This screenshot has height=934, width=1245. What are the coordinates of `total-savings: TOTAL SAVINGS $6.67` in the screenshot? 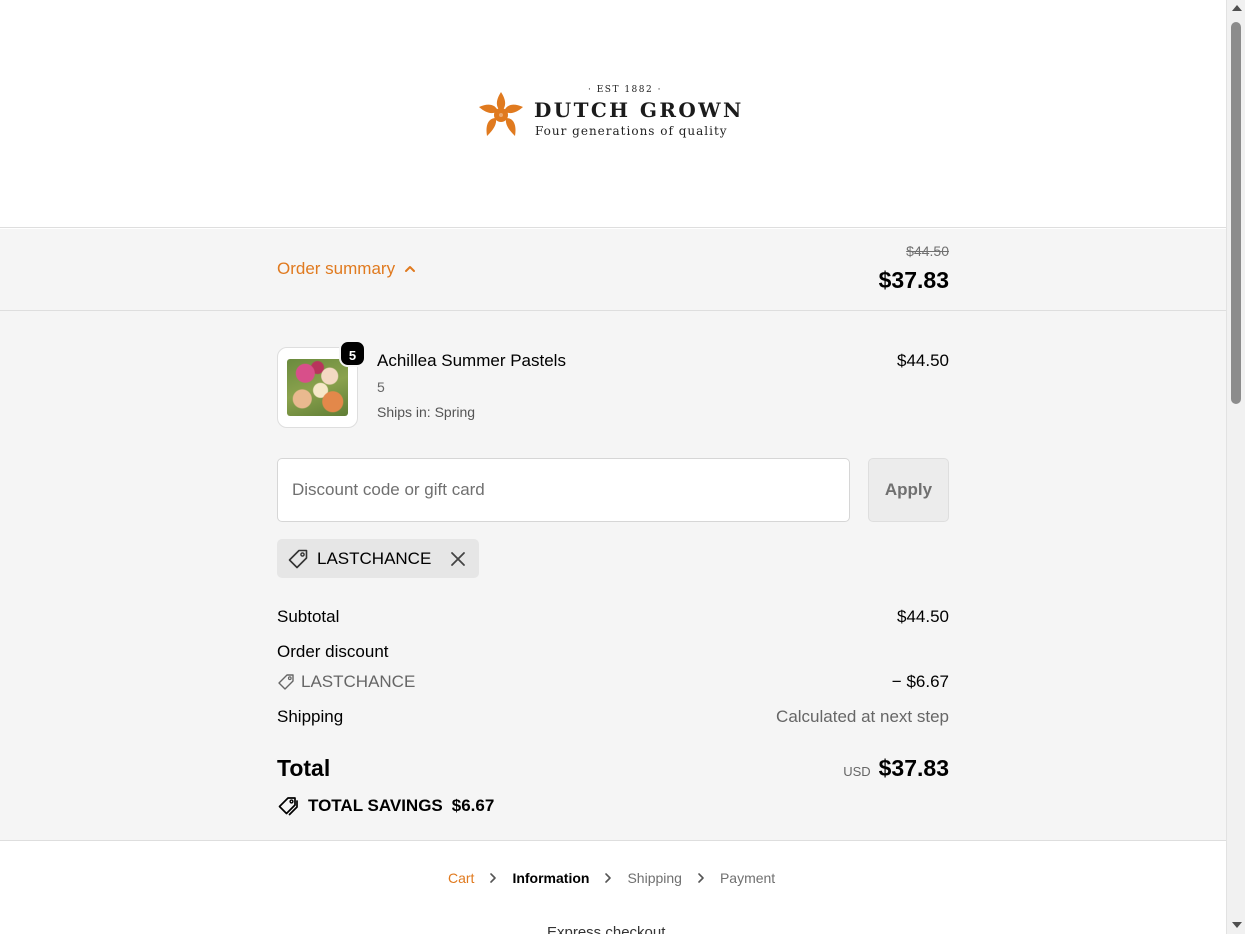 It's located at (385, 806).